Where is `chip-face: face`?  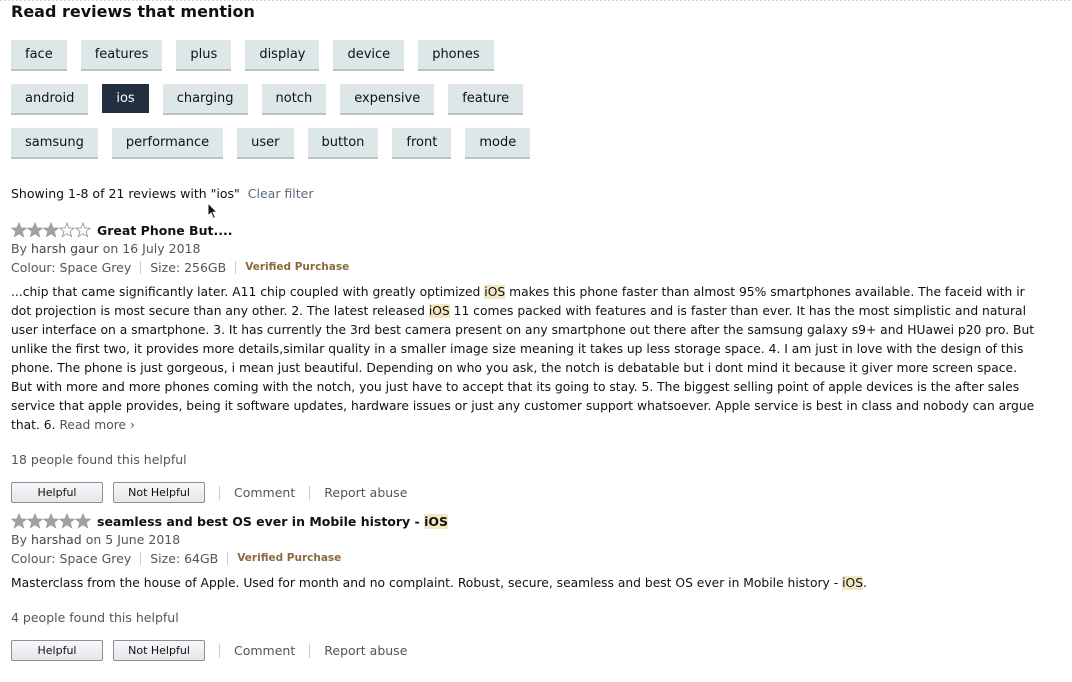
chip-face: face is located at coordinates (39, 54).